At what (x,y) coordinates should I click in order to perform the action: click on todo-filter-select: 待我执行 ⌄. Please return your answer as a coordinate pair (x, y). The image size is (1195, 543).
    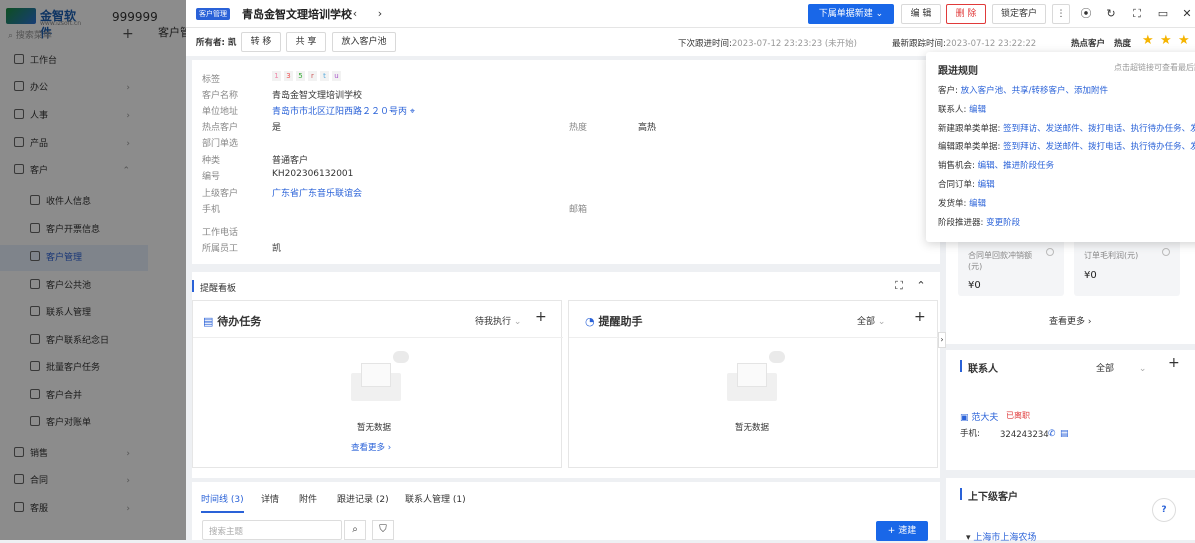
    Looking at the image, I should click on (498, 320).